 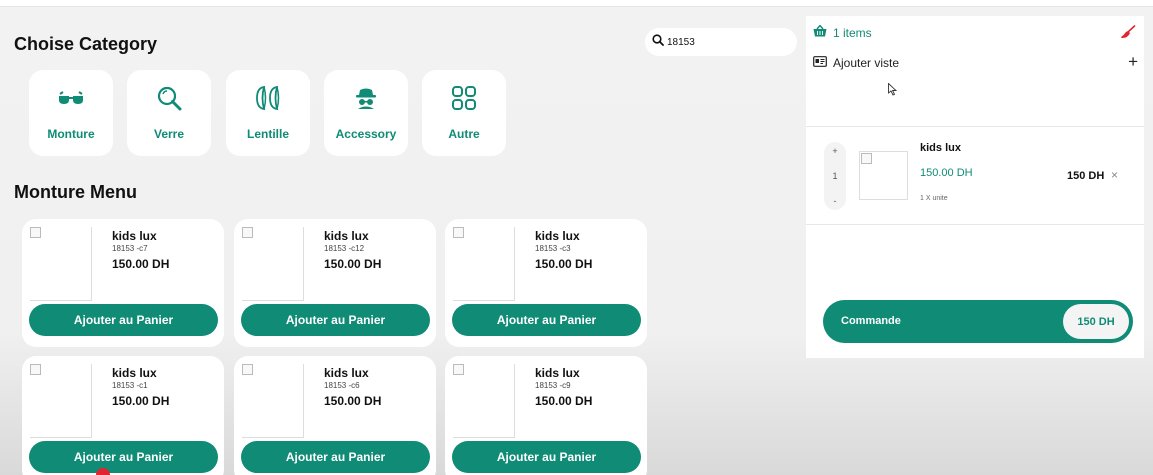 I want to click on product-code: 18153 -c3, so click(x=553, y=248).